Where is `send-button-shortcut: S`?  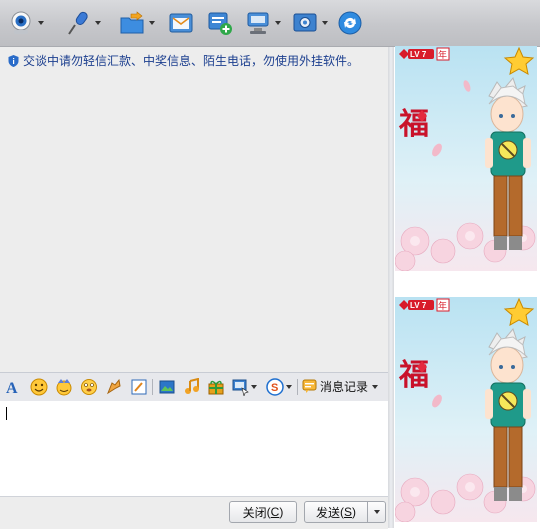 send-button-shortcut: S is located at coordinates (348, 512).